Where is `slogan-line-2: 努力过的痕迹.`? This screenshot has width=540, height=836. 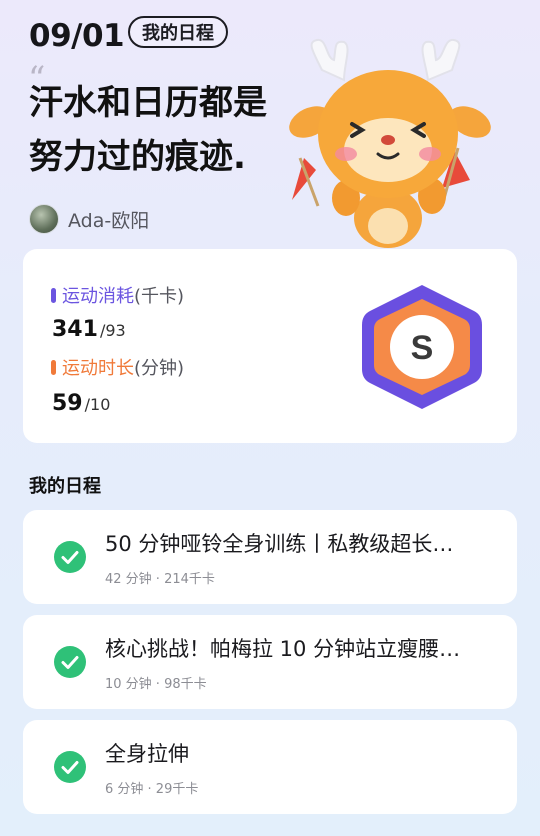
slogan-line-2: 努力过的痕迹. is located at coordinates (137, 157).